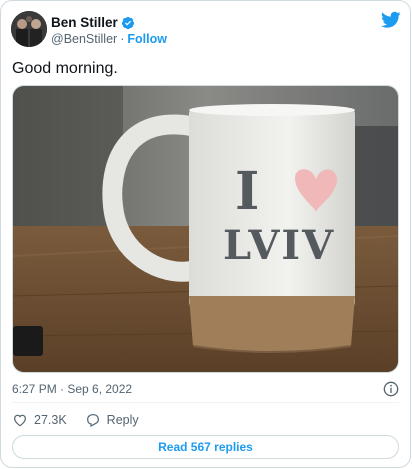 Image resolution: width=412 pixels, height=469 pixels. I want to click on timestamp-row: 6:27 PM · Sep 6, 2022, so click(205, 390).